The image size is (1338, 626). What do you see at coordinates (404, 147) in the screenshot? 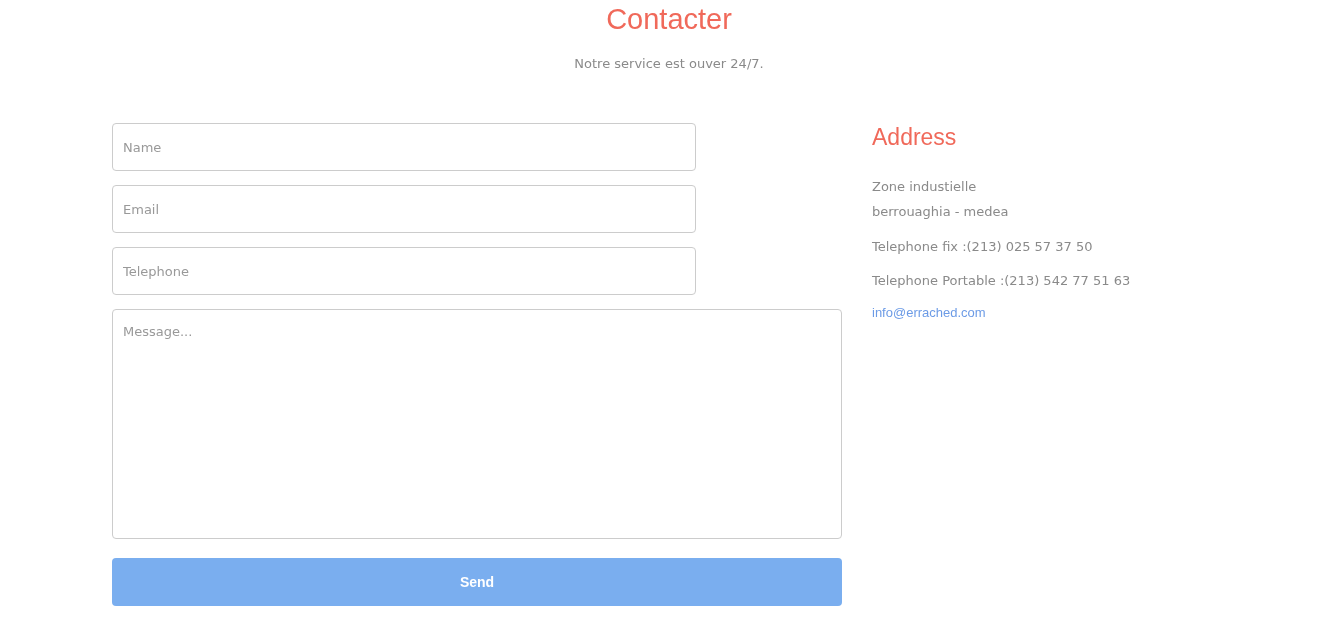
I see `input-field: Name` at bounding box center [404, 147].